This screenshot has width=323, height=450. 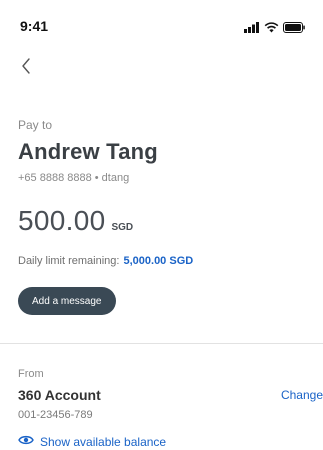 What do you see at coordinates (26, 441) in the screenshot?
I see `eye-icon` at bounding box center [26, 441].